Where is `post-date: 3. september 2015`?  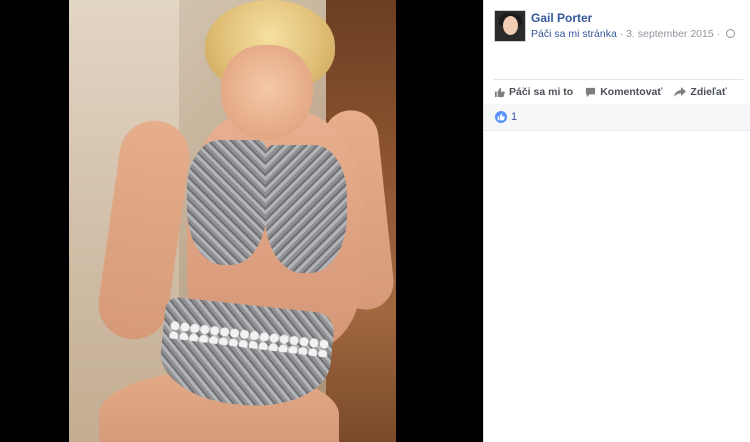
post-date: 3. september 2015 is located at coordinates (670, 34).